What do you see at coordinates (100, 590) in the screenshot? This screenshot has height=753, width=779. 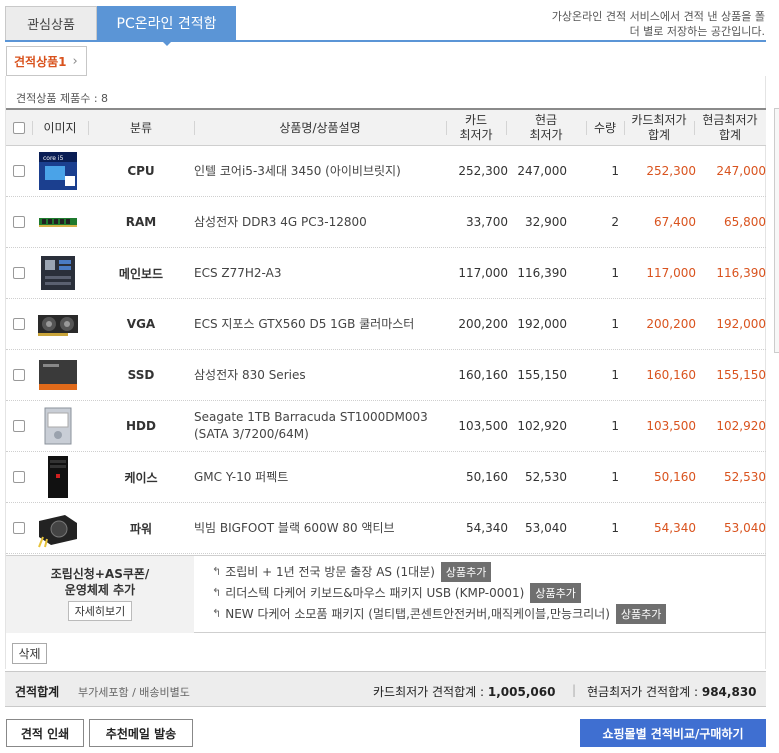 I see `services-title-line2: 운영체제 추가` at bounding box center [100, 590].